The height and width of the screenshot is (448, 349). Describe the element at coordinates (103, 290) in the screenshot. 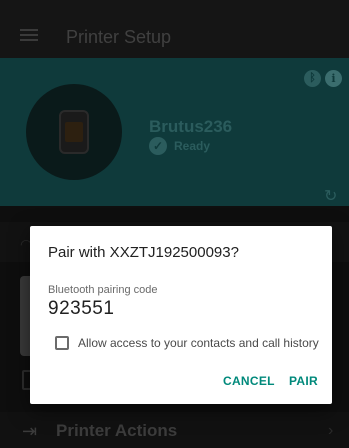

I see `pairing-code-label: Bluetooth pairing code` at that location.